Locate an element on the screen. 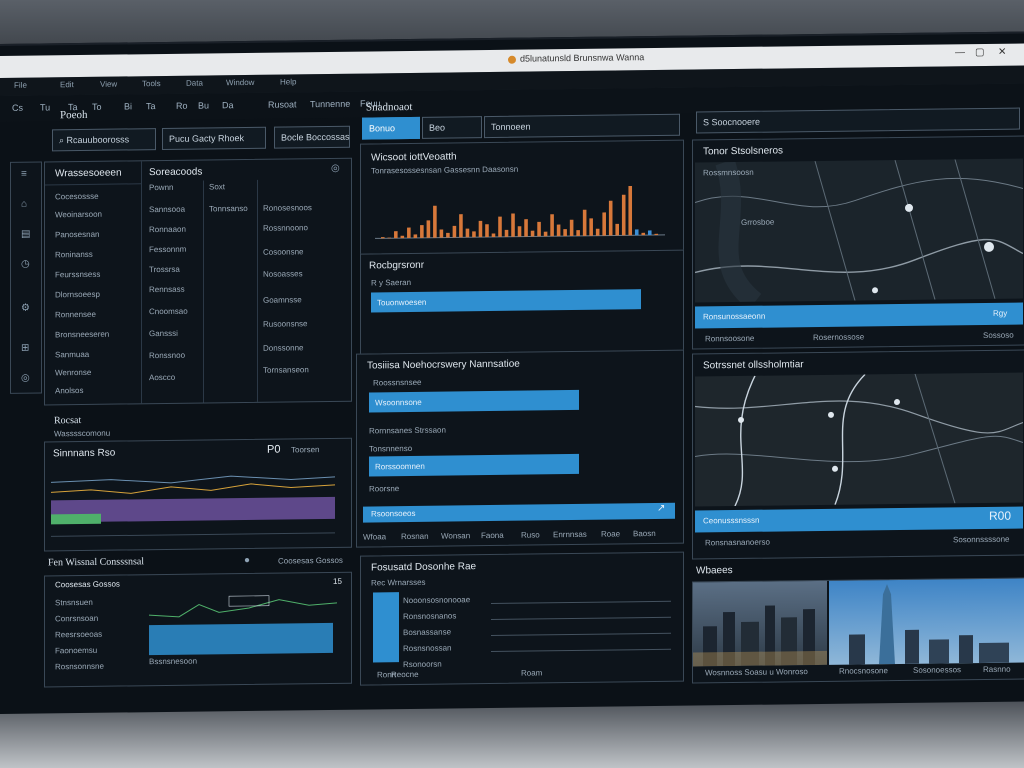  info-icon: ● is located at coordinates (247, 560).